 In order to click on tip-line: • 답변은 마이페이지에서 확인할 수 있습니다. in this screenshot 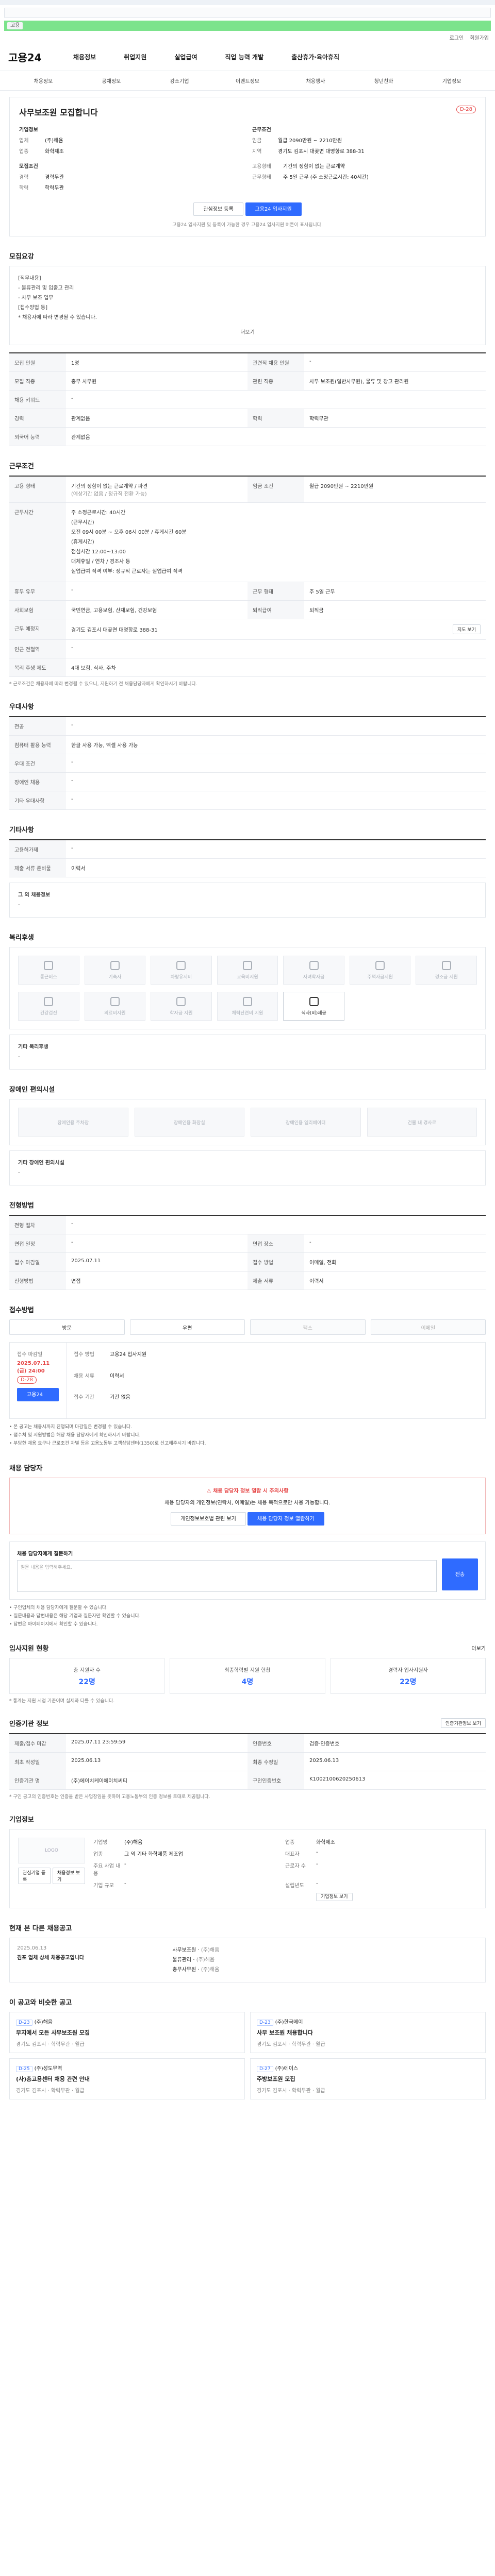, I will do `click(54, 1624)`.